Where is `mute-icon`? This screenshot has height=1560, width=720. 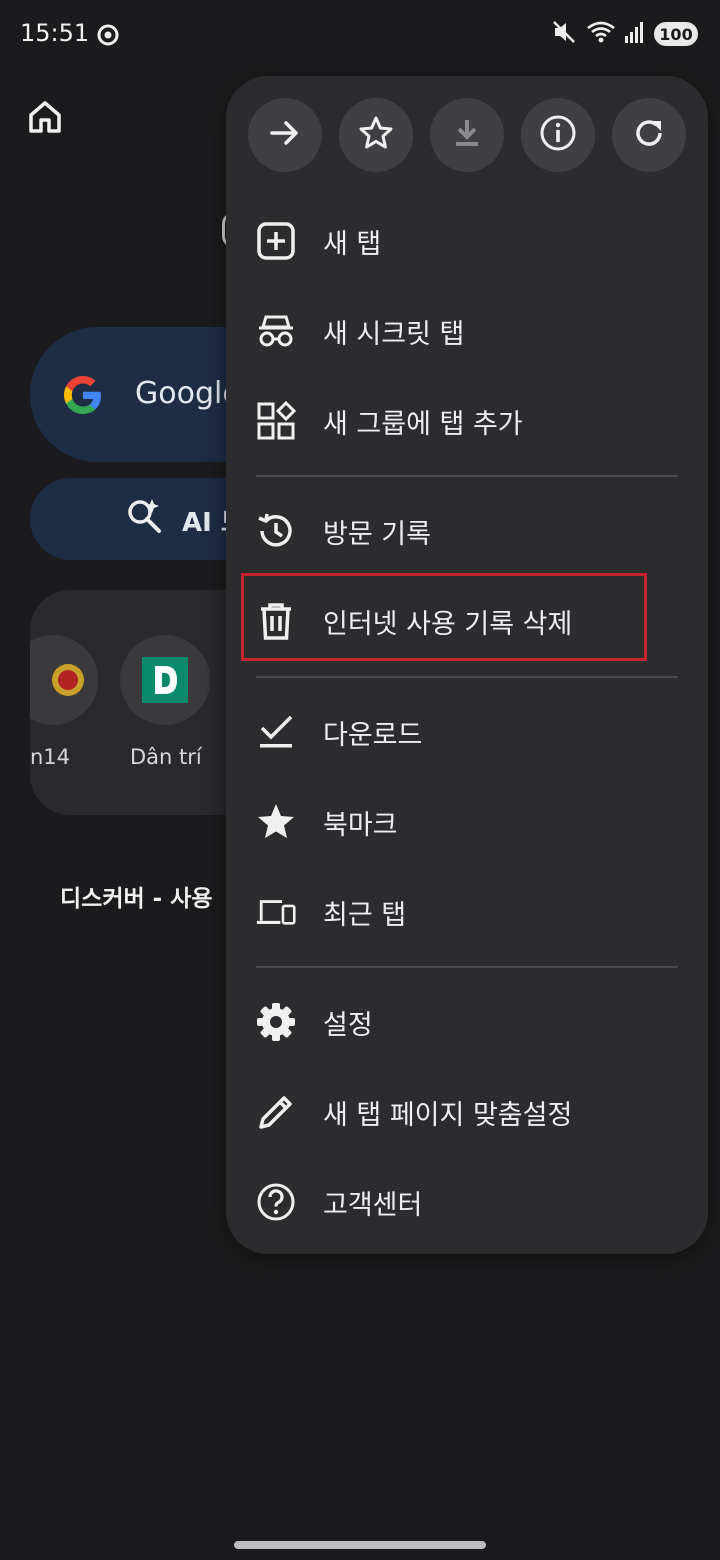 mute-icon is located at coordinates (565, 34).